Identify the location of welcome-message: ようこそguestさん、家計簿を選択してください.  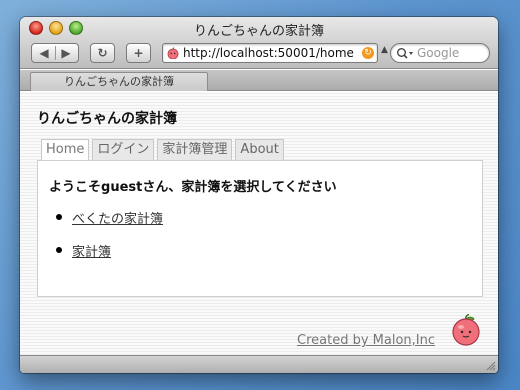
(193, 185).